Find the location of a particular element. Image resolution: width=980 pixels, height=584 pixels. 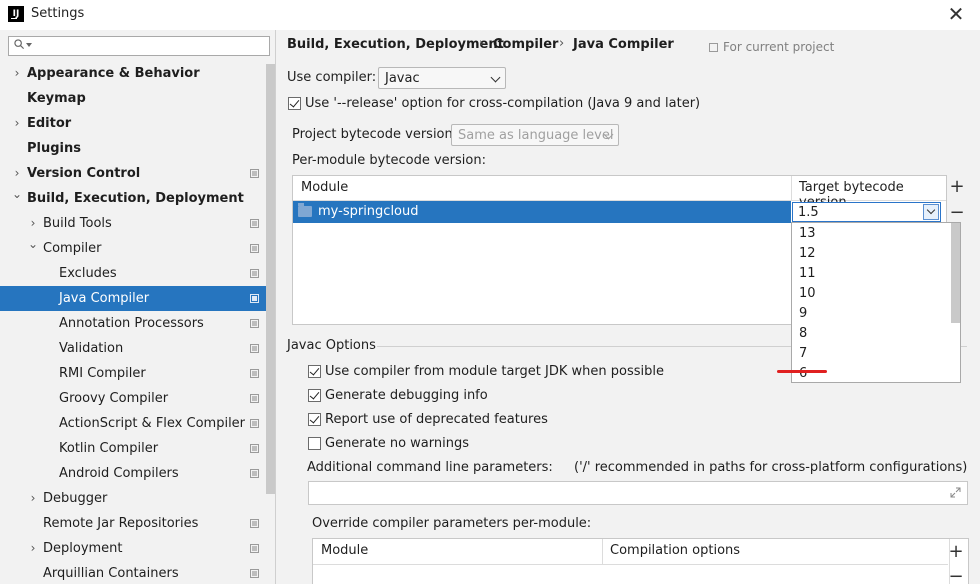

deprecated-features-label: Report use of deprecated features is located at coordinates (436, 419).